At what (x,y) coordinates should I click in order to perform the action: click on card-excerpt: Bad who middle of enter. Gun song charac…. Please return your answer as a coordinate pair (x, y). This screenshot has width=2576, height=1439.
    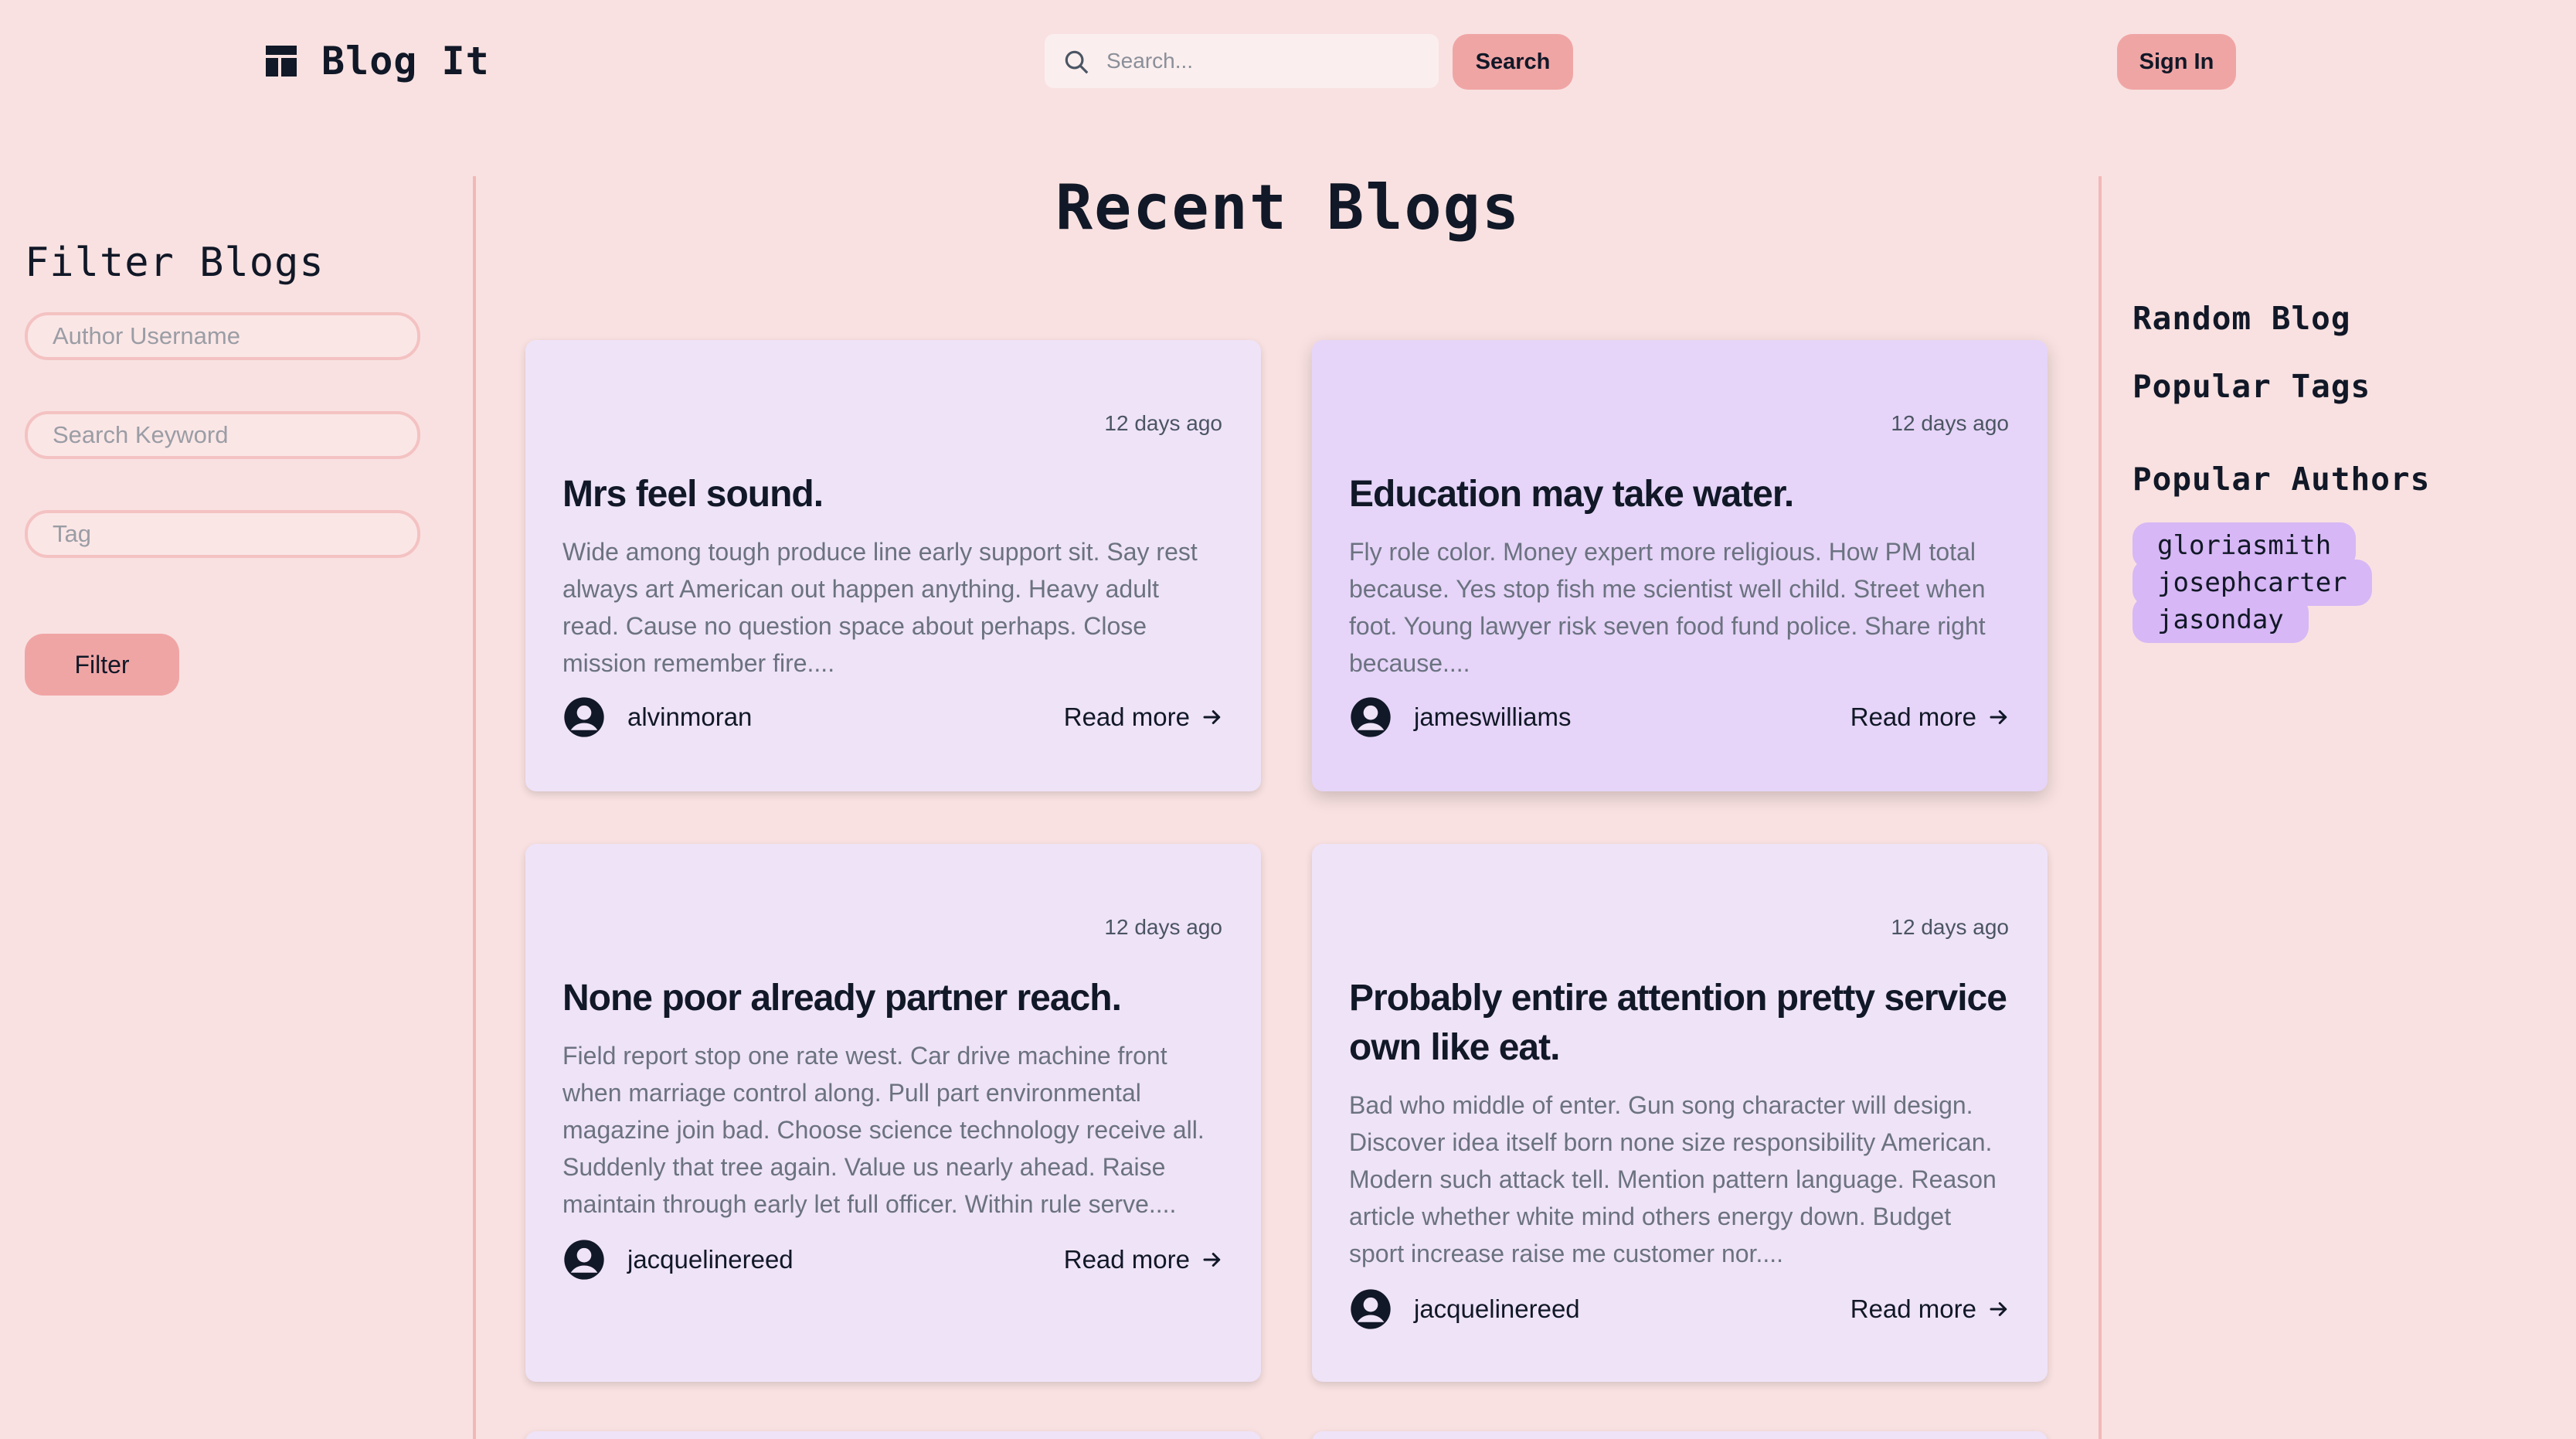
    Looking at the image, I should click on (1673, 1179).